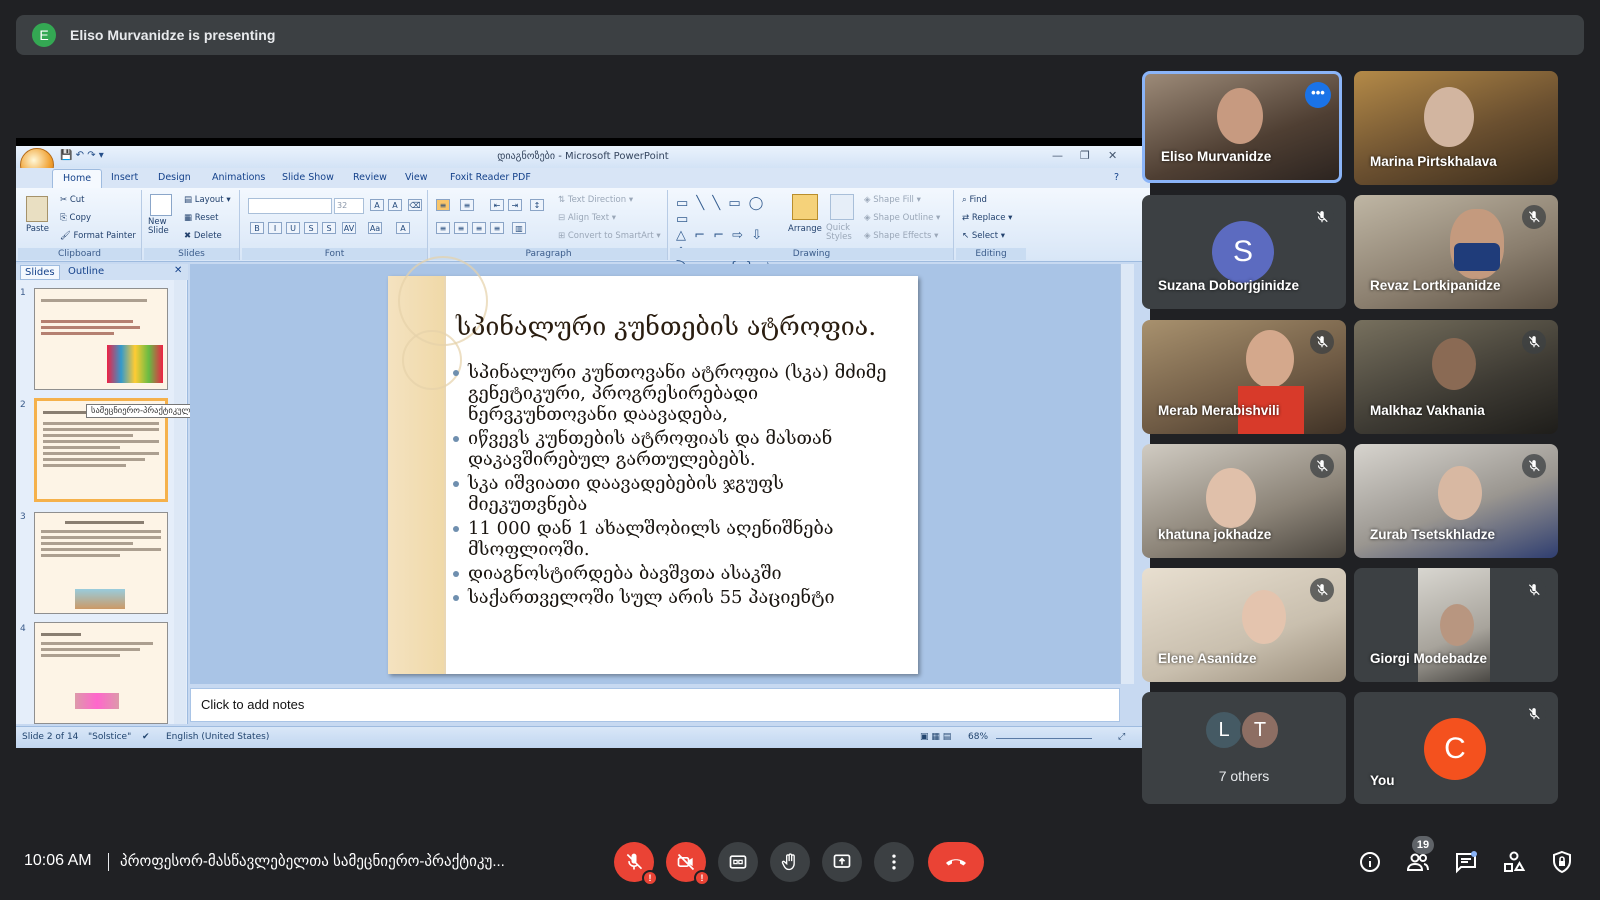 This screenshot has height=900, width=1600. Describe the element at coordinates (443, 205) in the screenshot. I see `bullets-icon: ≡` at that location.